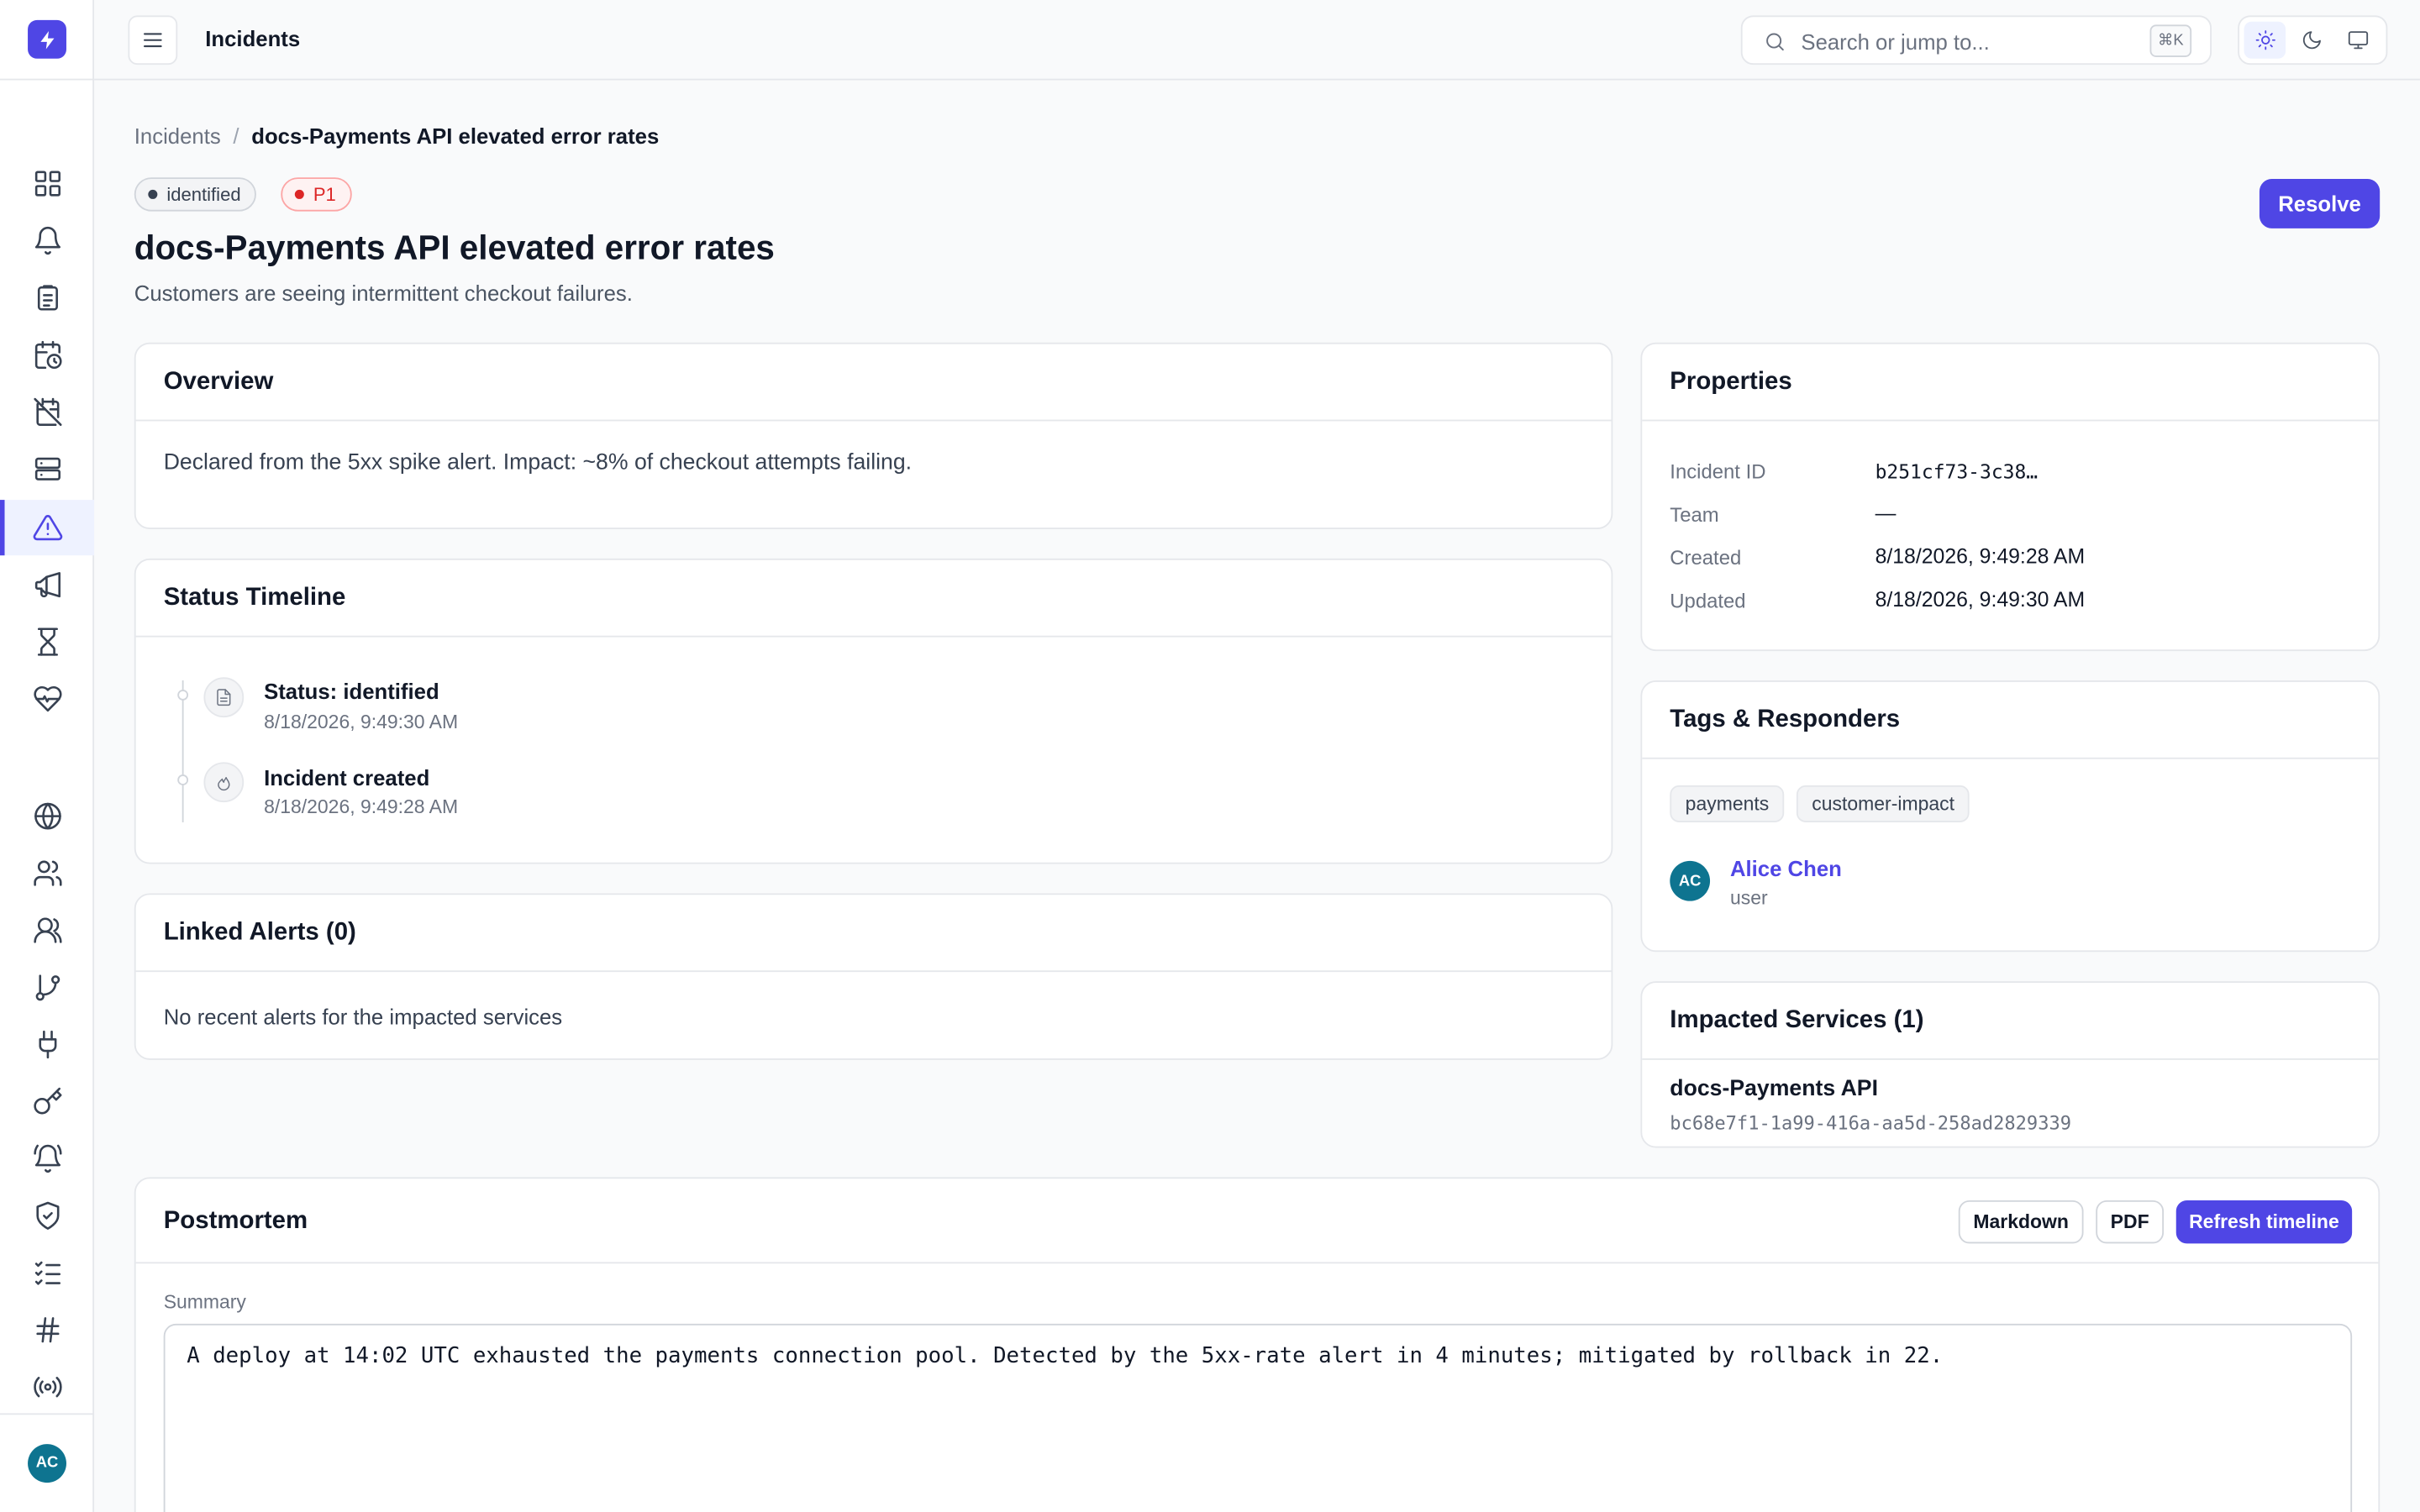 The height and width of the screenshot is (1512, 2420). I want to click on sidebar-item-notifications, so click(47, 1158).